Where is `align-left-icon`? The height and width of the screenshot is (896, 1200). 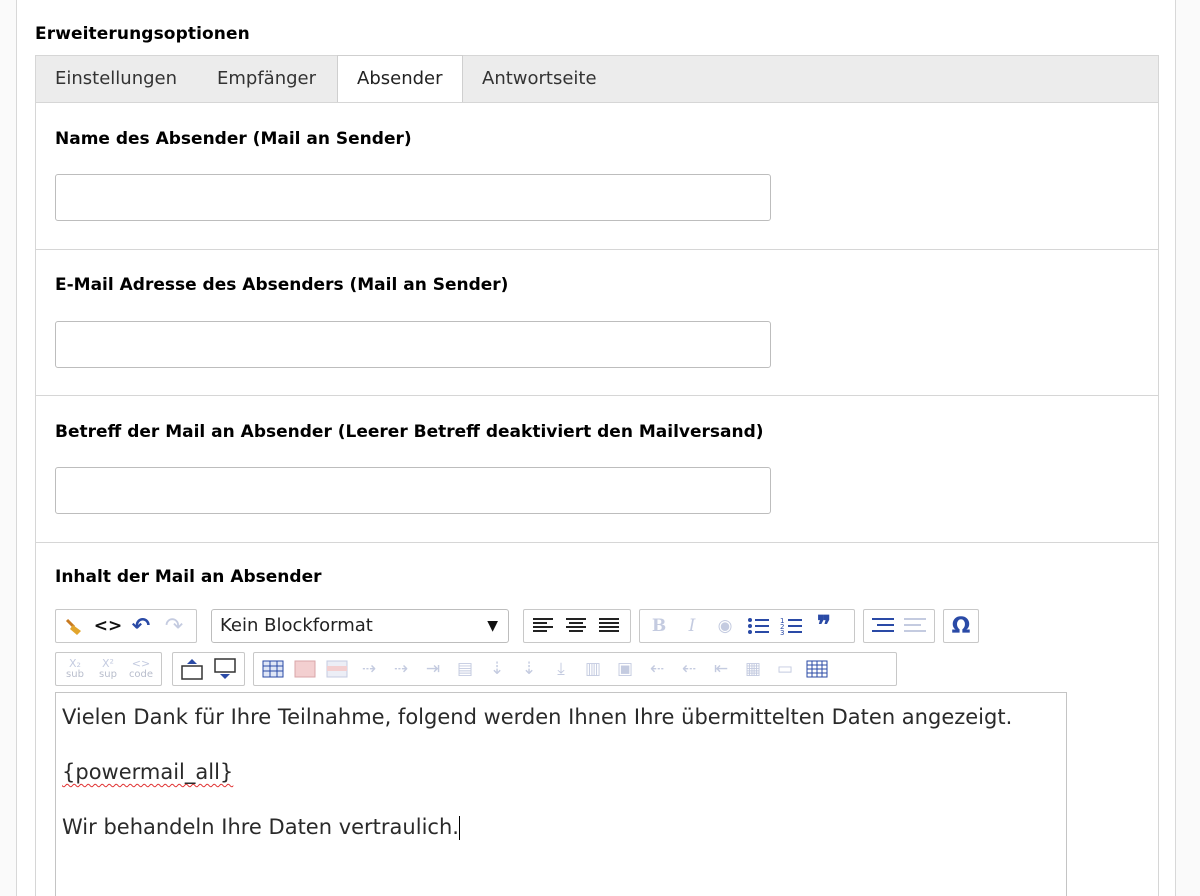
align-left-icon is located at coordinates (543, 625).